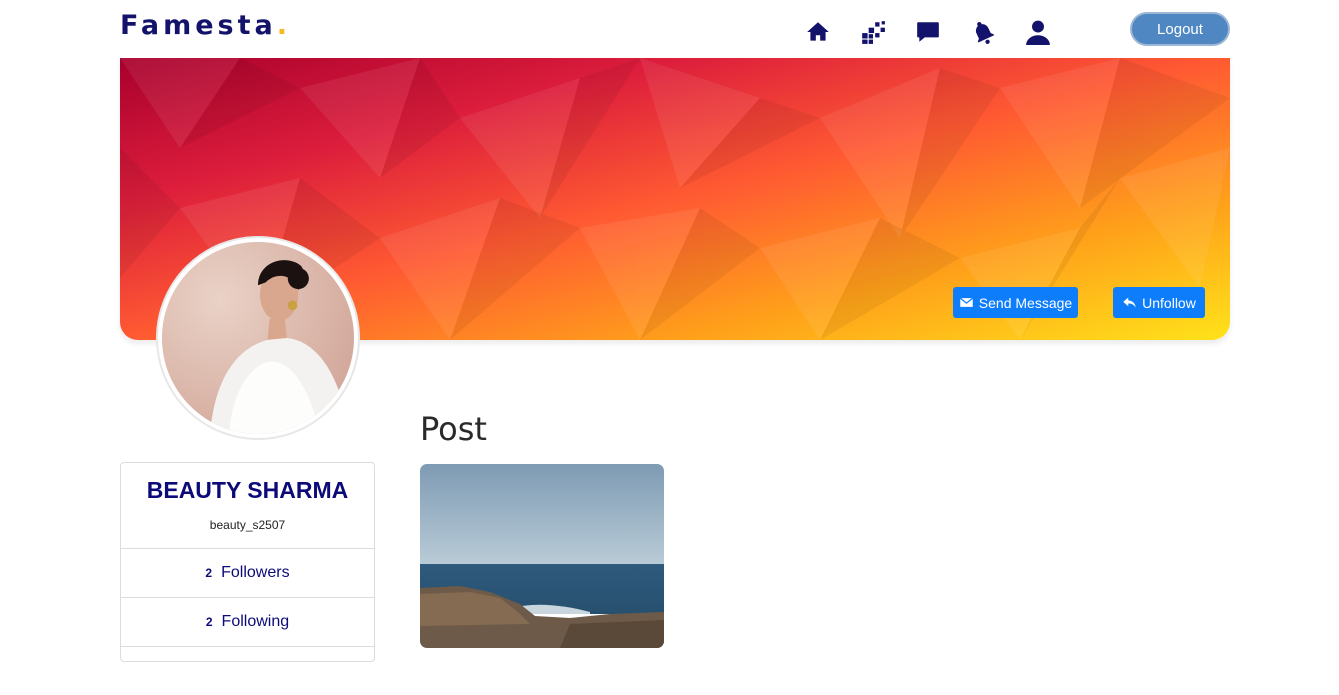 The image size is (1339, 695). I want to click on brand-logo: Famesta., so click(205, 25).